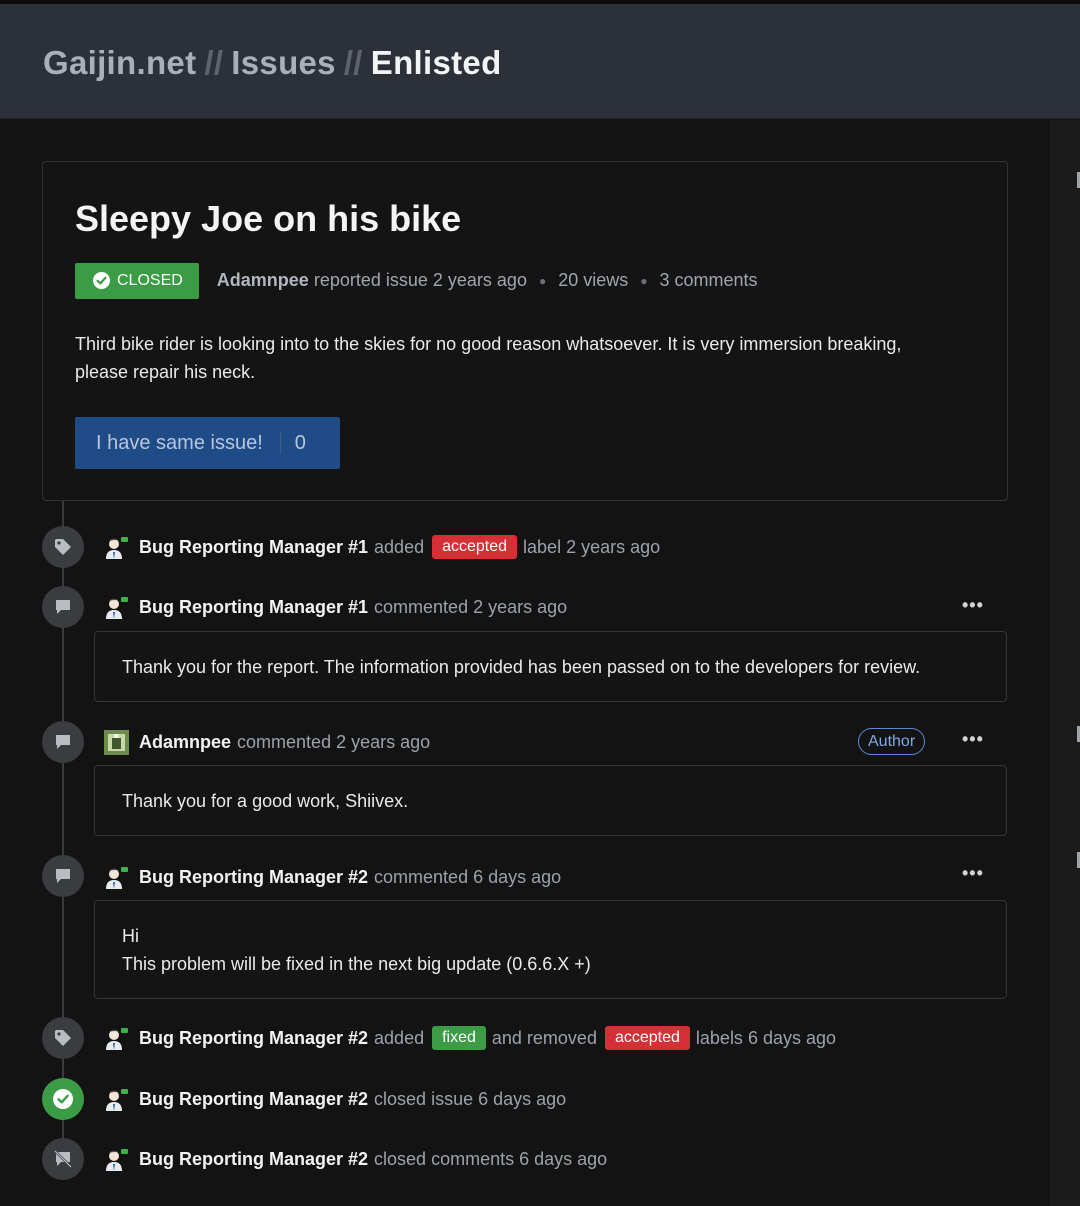 This screenshot has width=1080, height=1206. I want to click on same-issue-button: I have same issue! 0, so click(207, 443).